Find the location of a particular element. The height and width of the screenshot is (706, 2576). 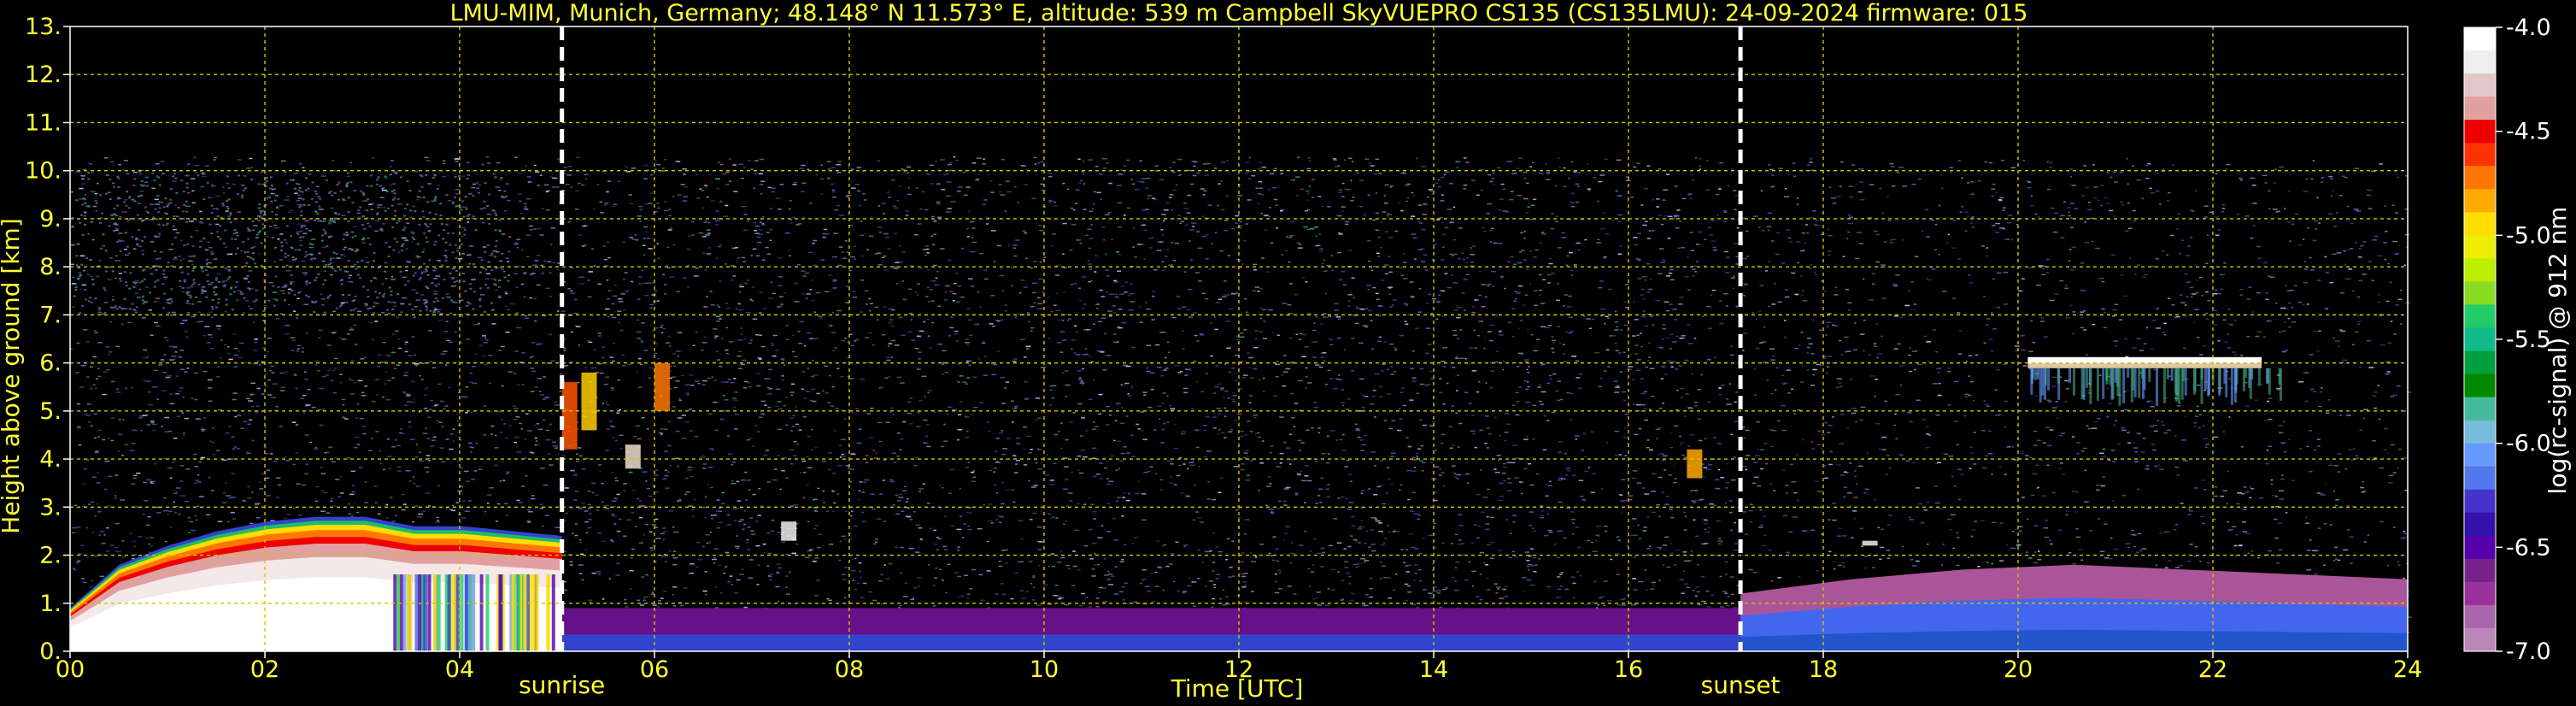

x-tick-label: 04 is located at coordinates (459, 669).